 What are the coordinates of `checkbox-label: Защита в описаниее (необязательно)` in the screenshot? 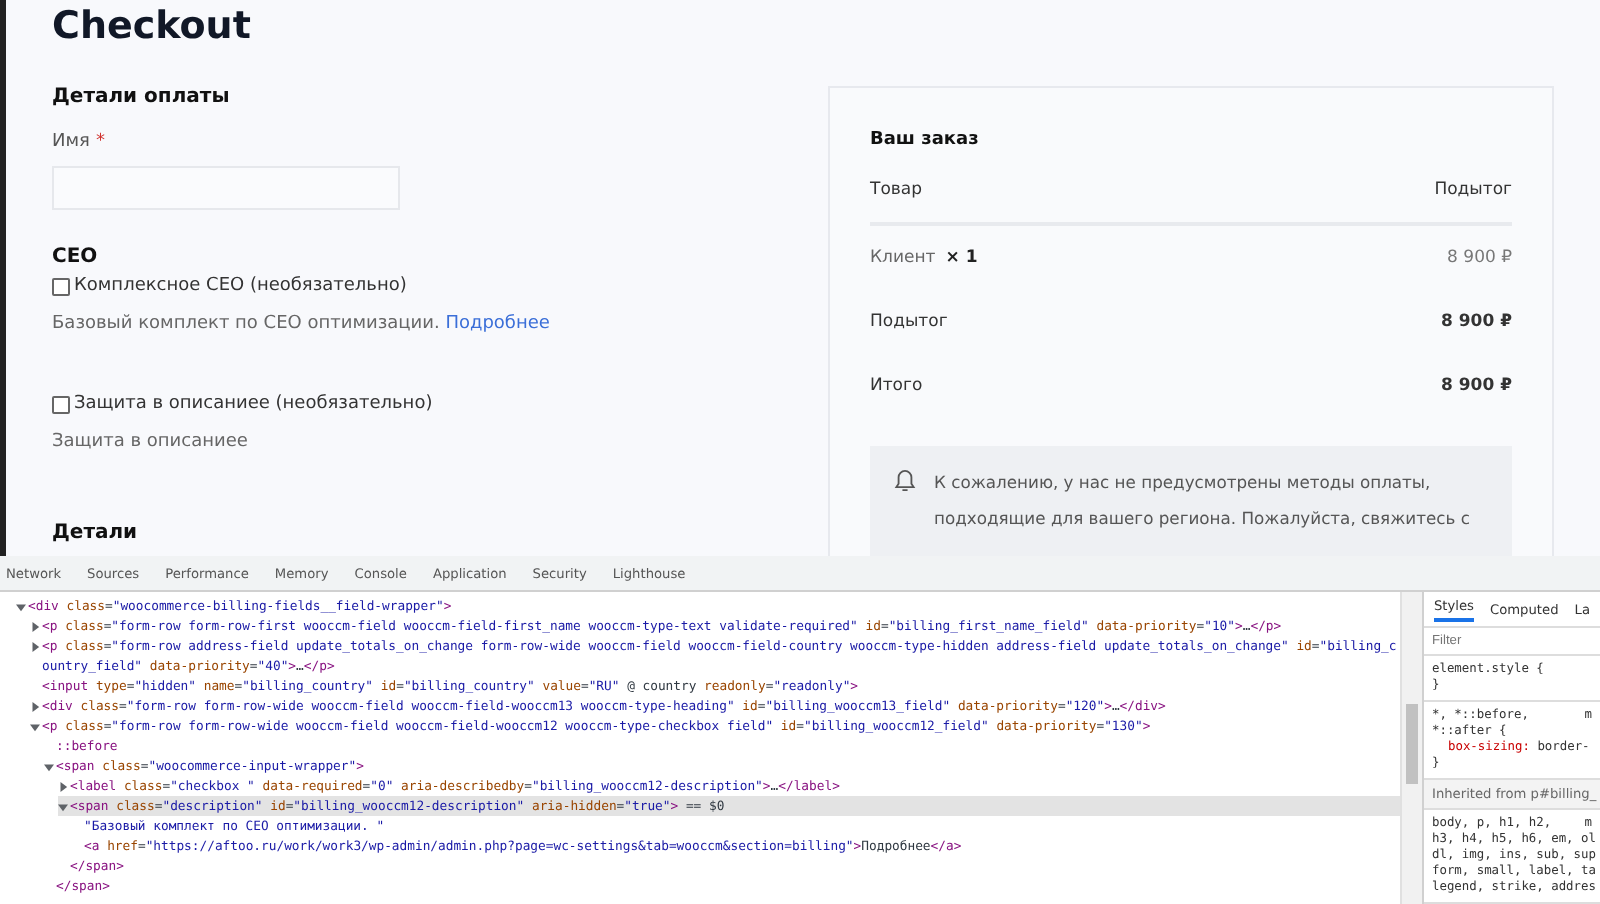 It's located at (253, 404).